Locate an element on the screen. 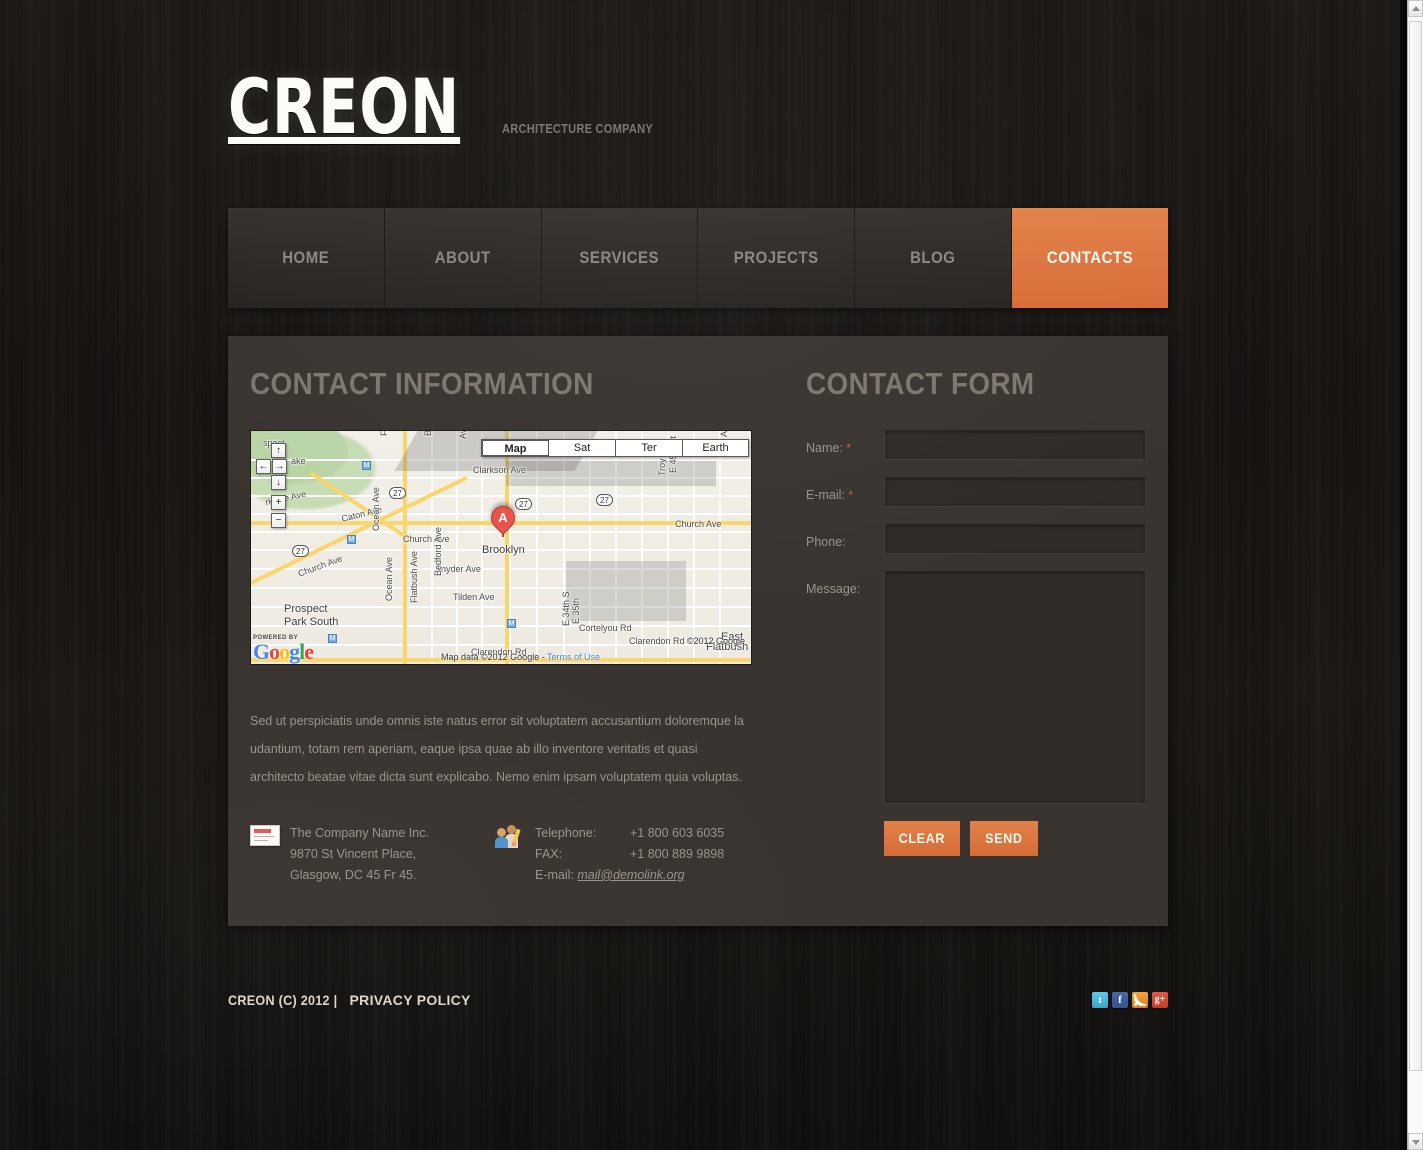 The image size is (1423, 1150). google-letter: G is located at coordinates (261, 651).